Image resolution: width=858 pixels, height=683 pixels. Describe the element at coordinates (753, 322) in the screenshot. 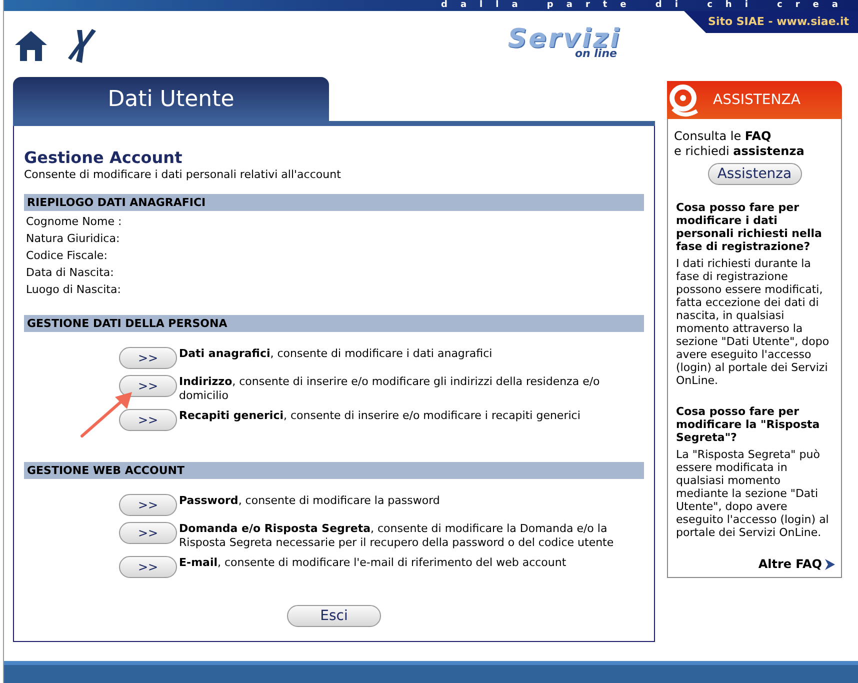

I see `faq-answer: I dati richiesti durante la fase di registrazione possono essere modificati, fatta eccezione dei dati di nascita, in qualsiasi momento attraverso la sezione "Dati Utente", dopo avere eseguito l'accesso (login) al portale dei Servizi OnLine.` at that location.